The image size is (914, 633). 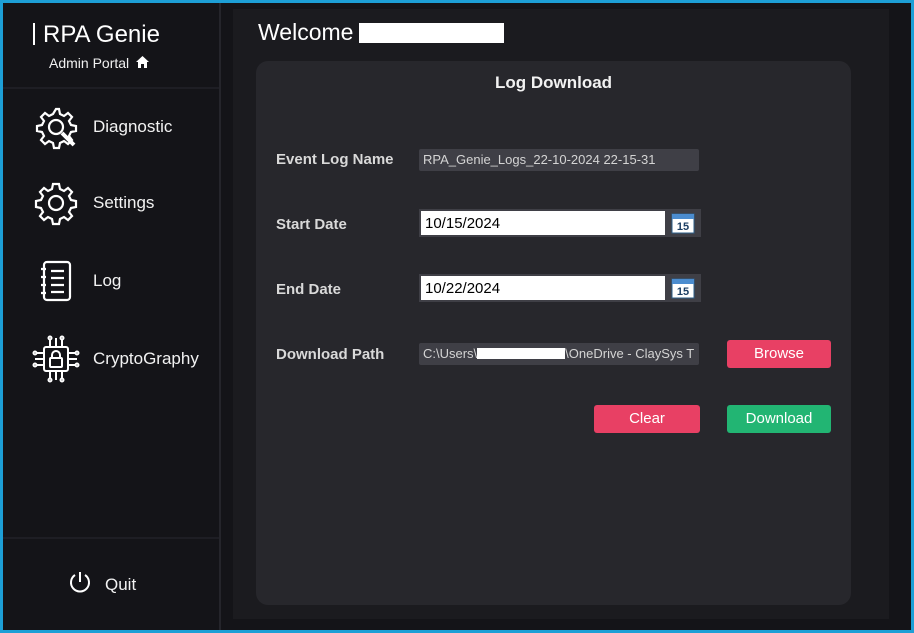 What do you see at coordinates (779, 419) in the screenshot?
I see `download-button: Download` at bounding box center [779, 419].